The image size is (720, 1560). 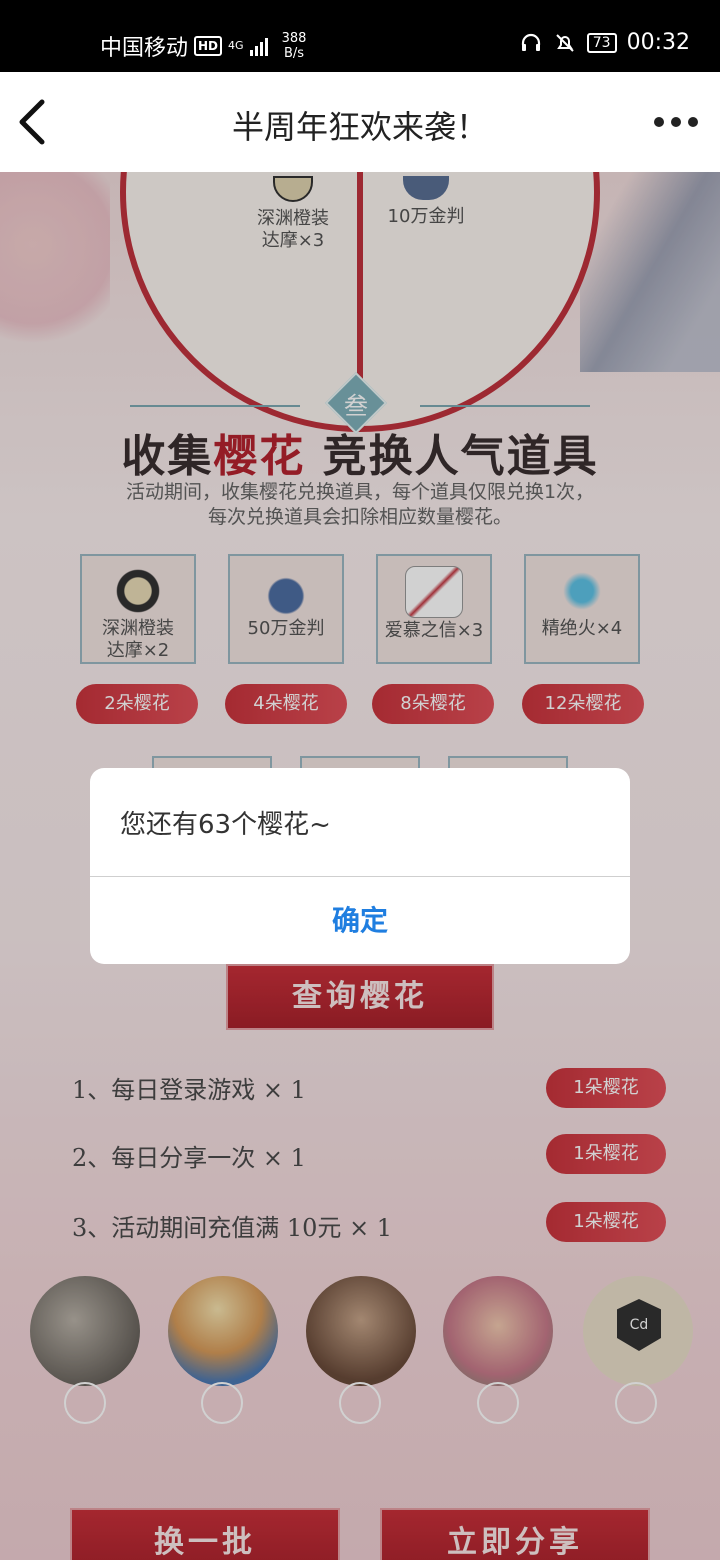 What do you see at coordinates (208, 46) in the screenshot?
I see `hd-badge: HD` at bounding box center [208, 46].